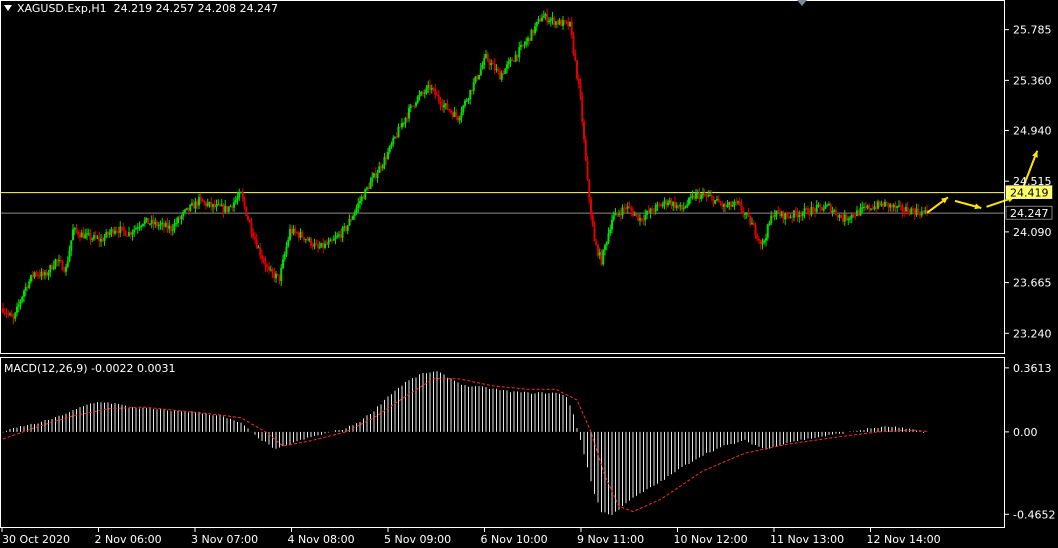  What do you see at coordinates (36, 539) in the screenshot?
I see `time-tick-label: 30 Oct 2020` at bounding box center [36, 539].